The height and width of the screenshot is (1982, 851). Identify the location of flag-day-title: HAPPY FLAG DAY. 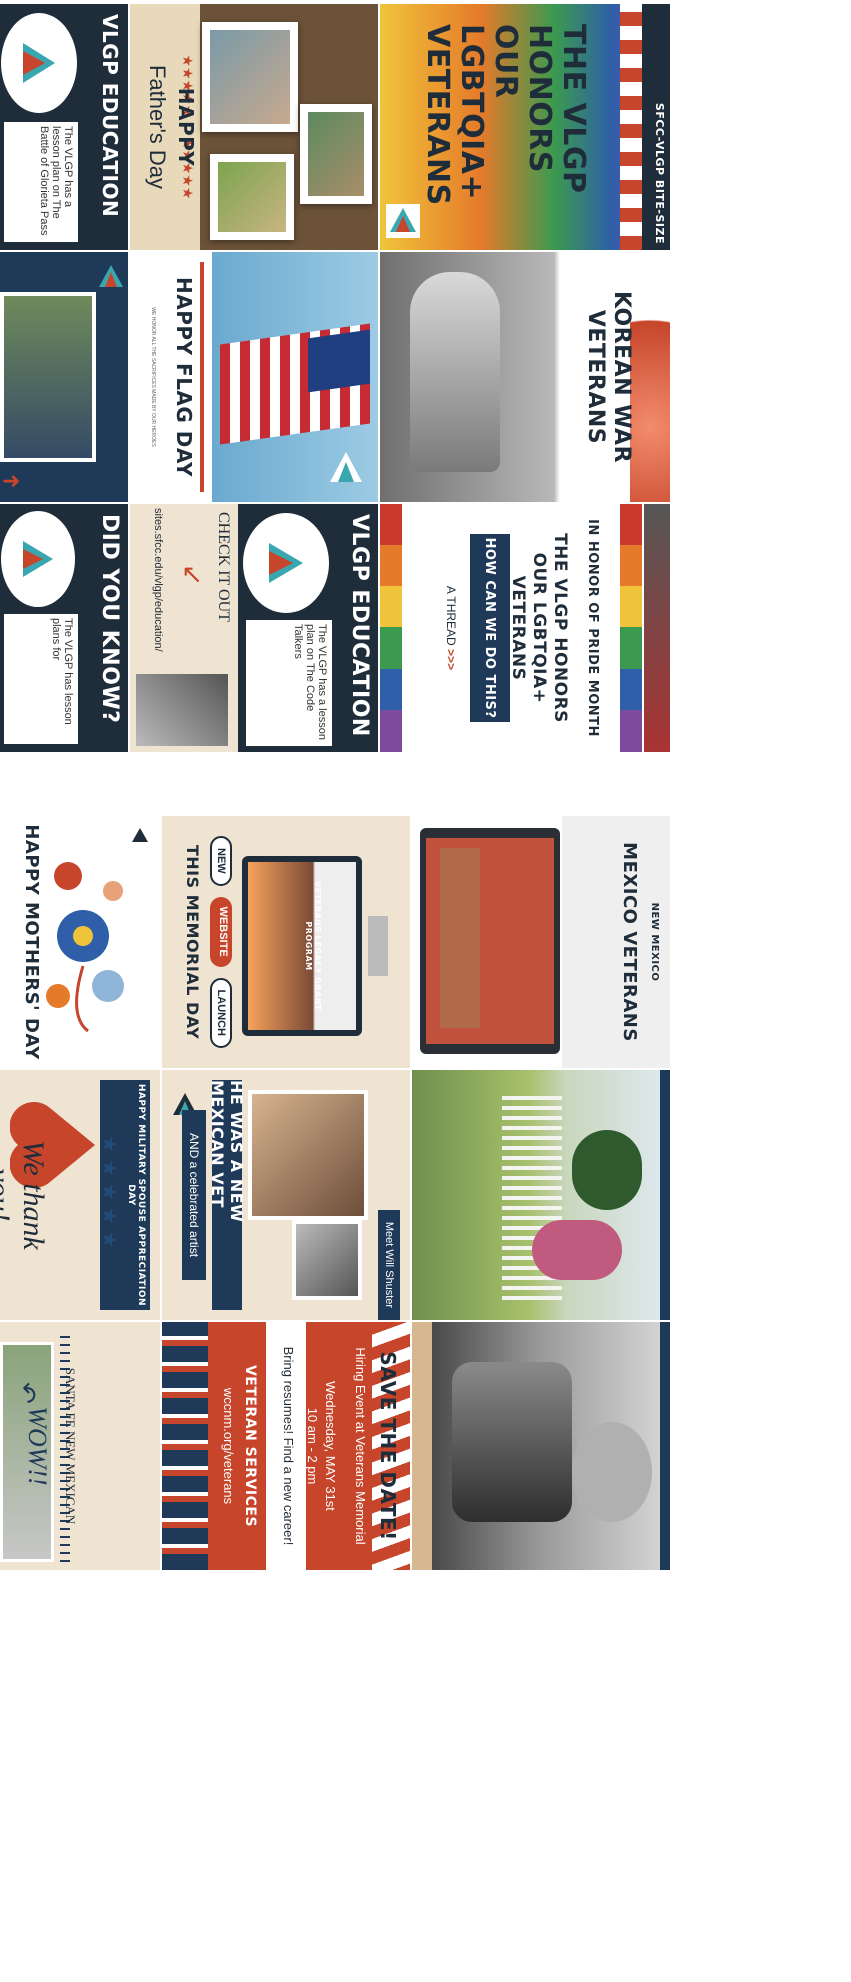
(184, 377).